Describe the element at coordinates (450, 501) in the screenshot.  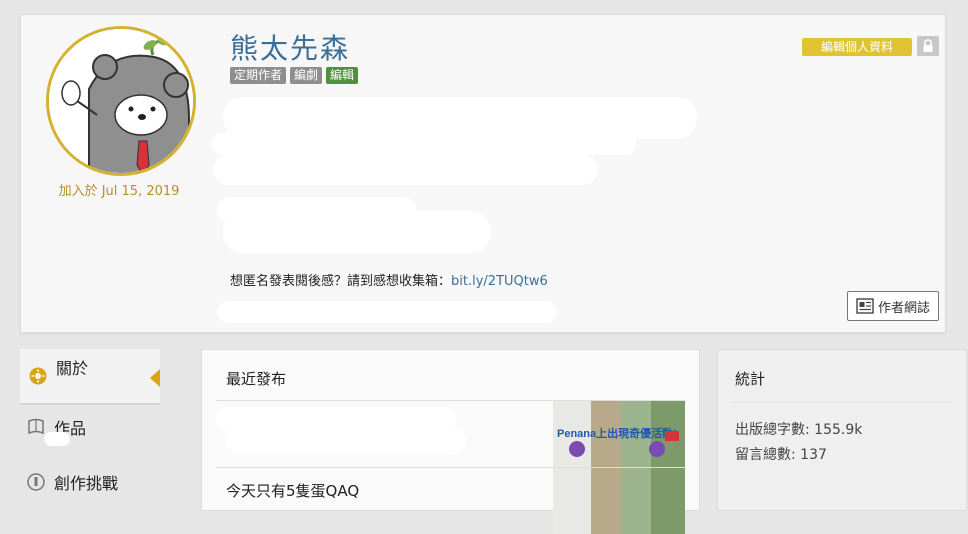
I see `list-item: 今天只有5隻蛋QAQ` at that location.